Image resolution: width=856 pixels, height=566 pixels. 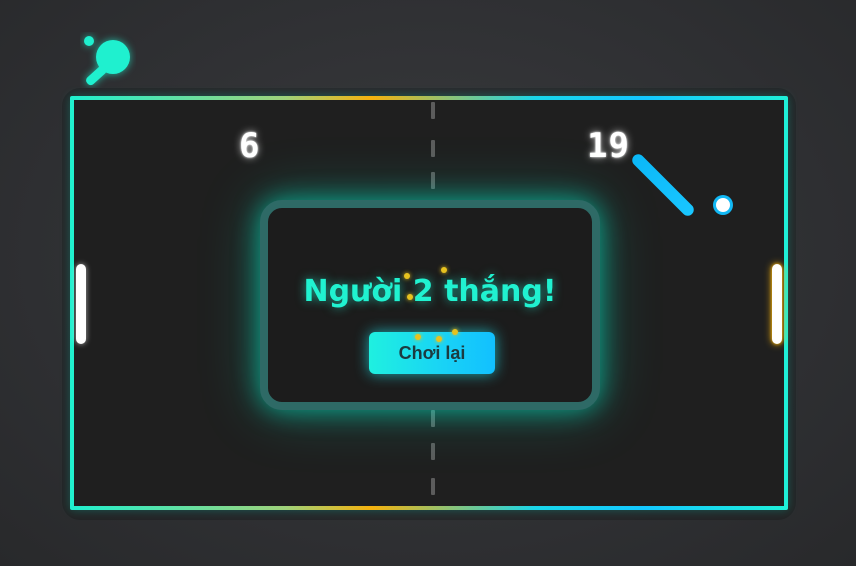 I want to click on right-paddle, so click(x=777, y=304).